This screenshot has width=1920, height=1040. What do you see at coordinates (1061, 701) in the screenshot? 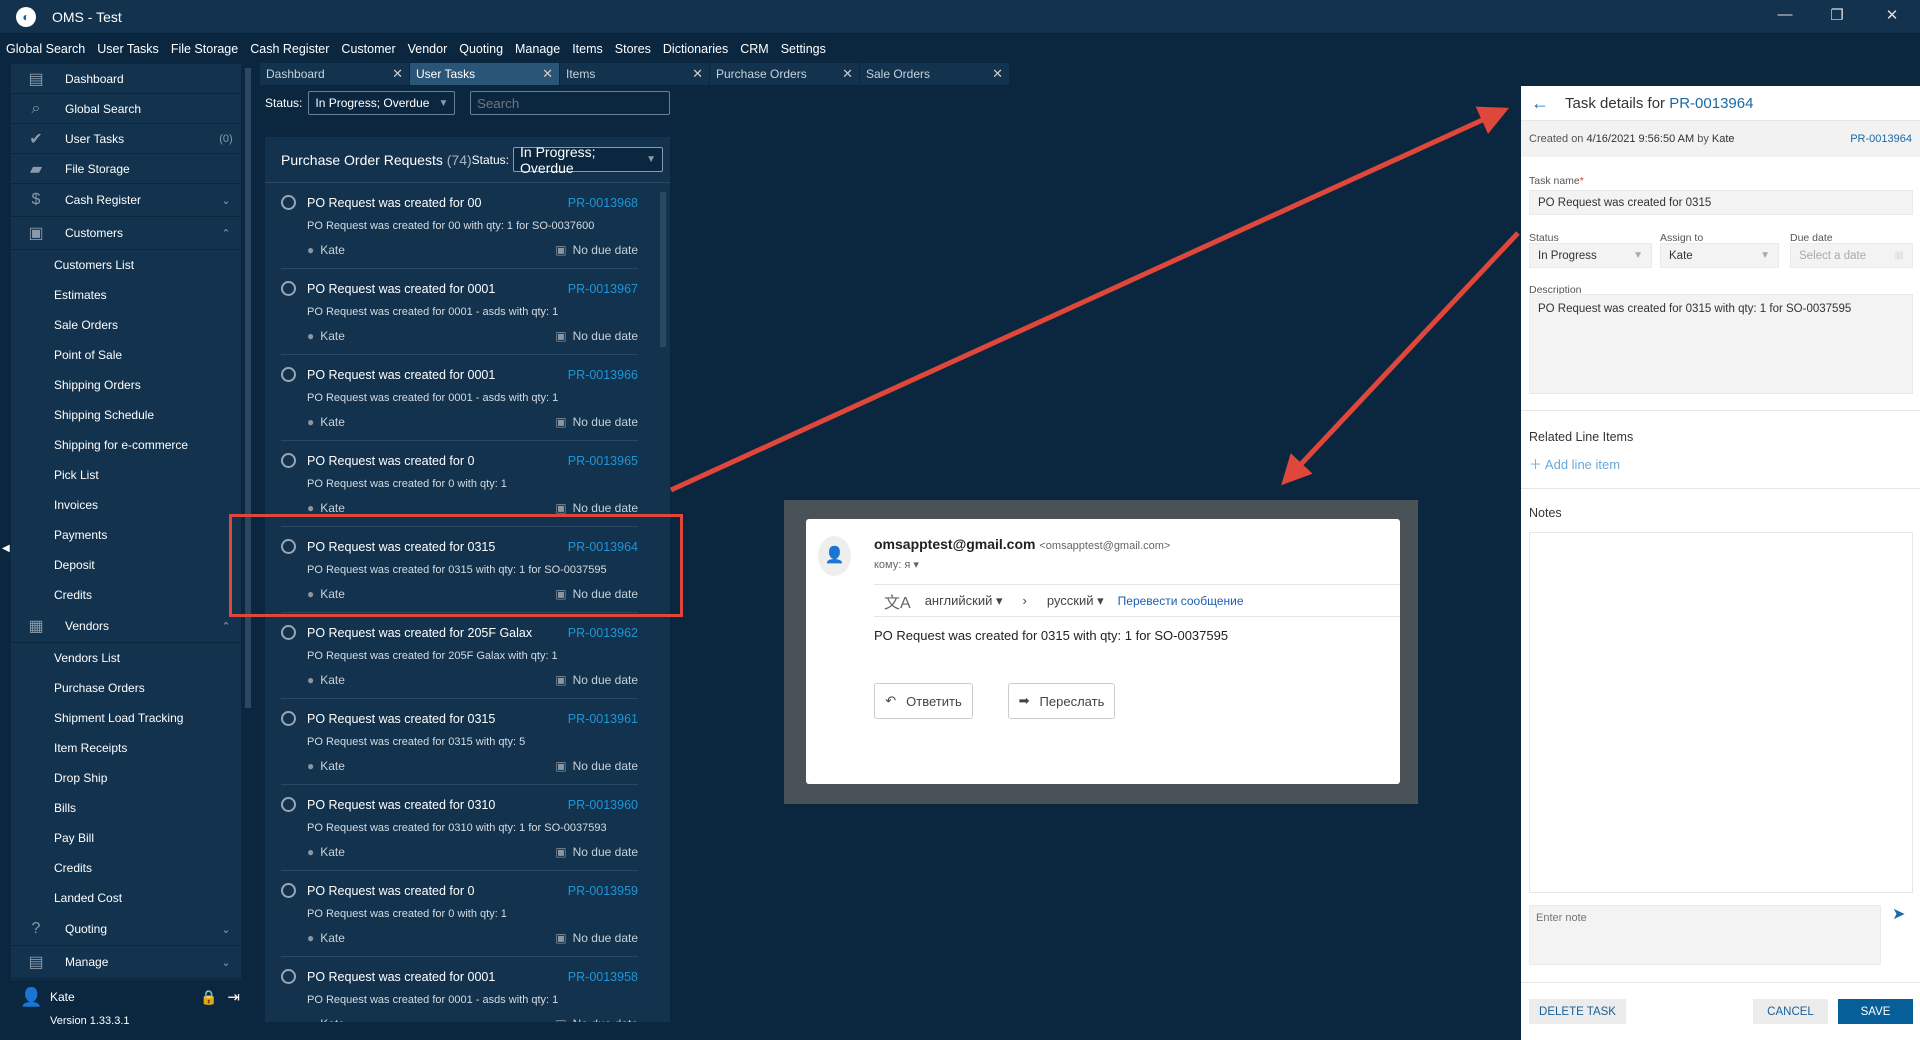
I see `forward-button: ➡ Переслать` at bounding box center [1061, 701].